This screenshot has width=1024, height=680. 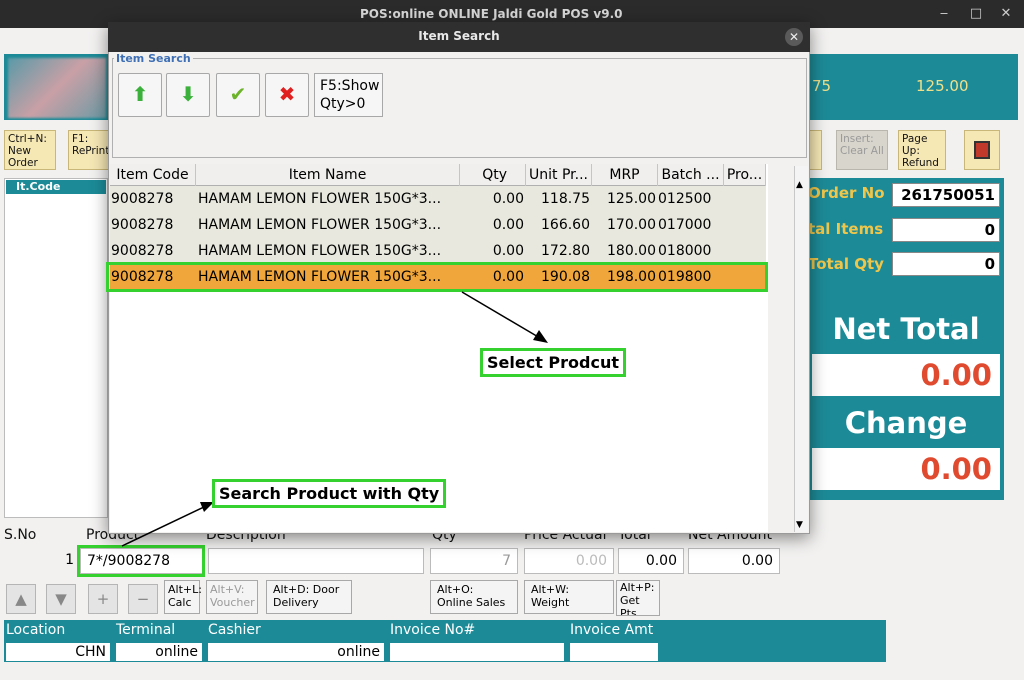 What do you see at coordinates (553, 362) in the screenshot?
I see `select-product-callout: Select Prodcut` at bounding box center [553, 362].